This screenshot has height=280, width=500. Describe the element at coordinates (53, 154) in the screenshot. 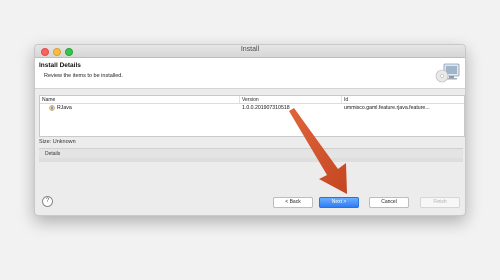

I see `details-label: Details` at that location.